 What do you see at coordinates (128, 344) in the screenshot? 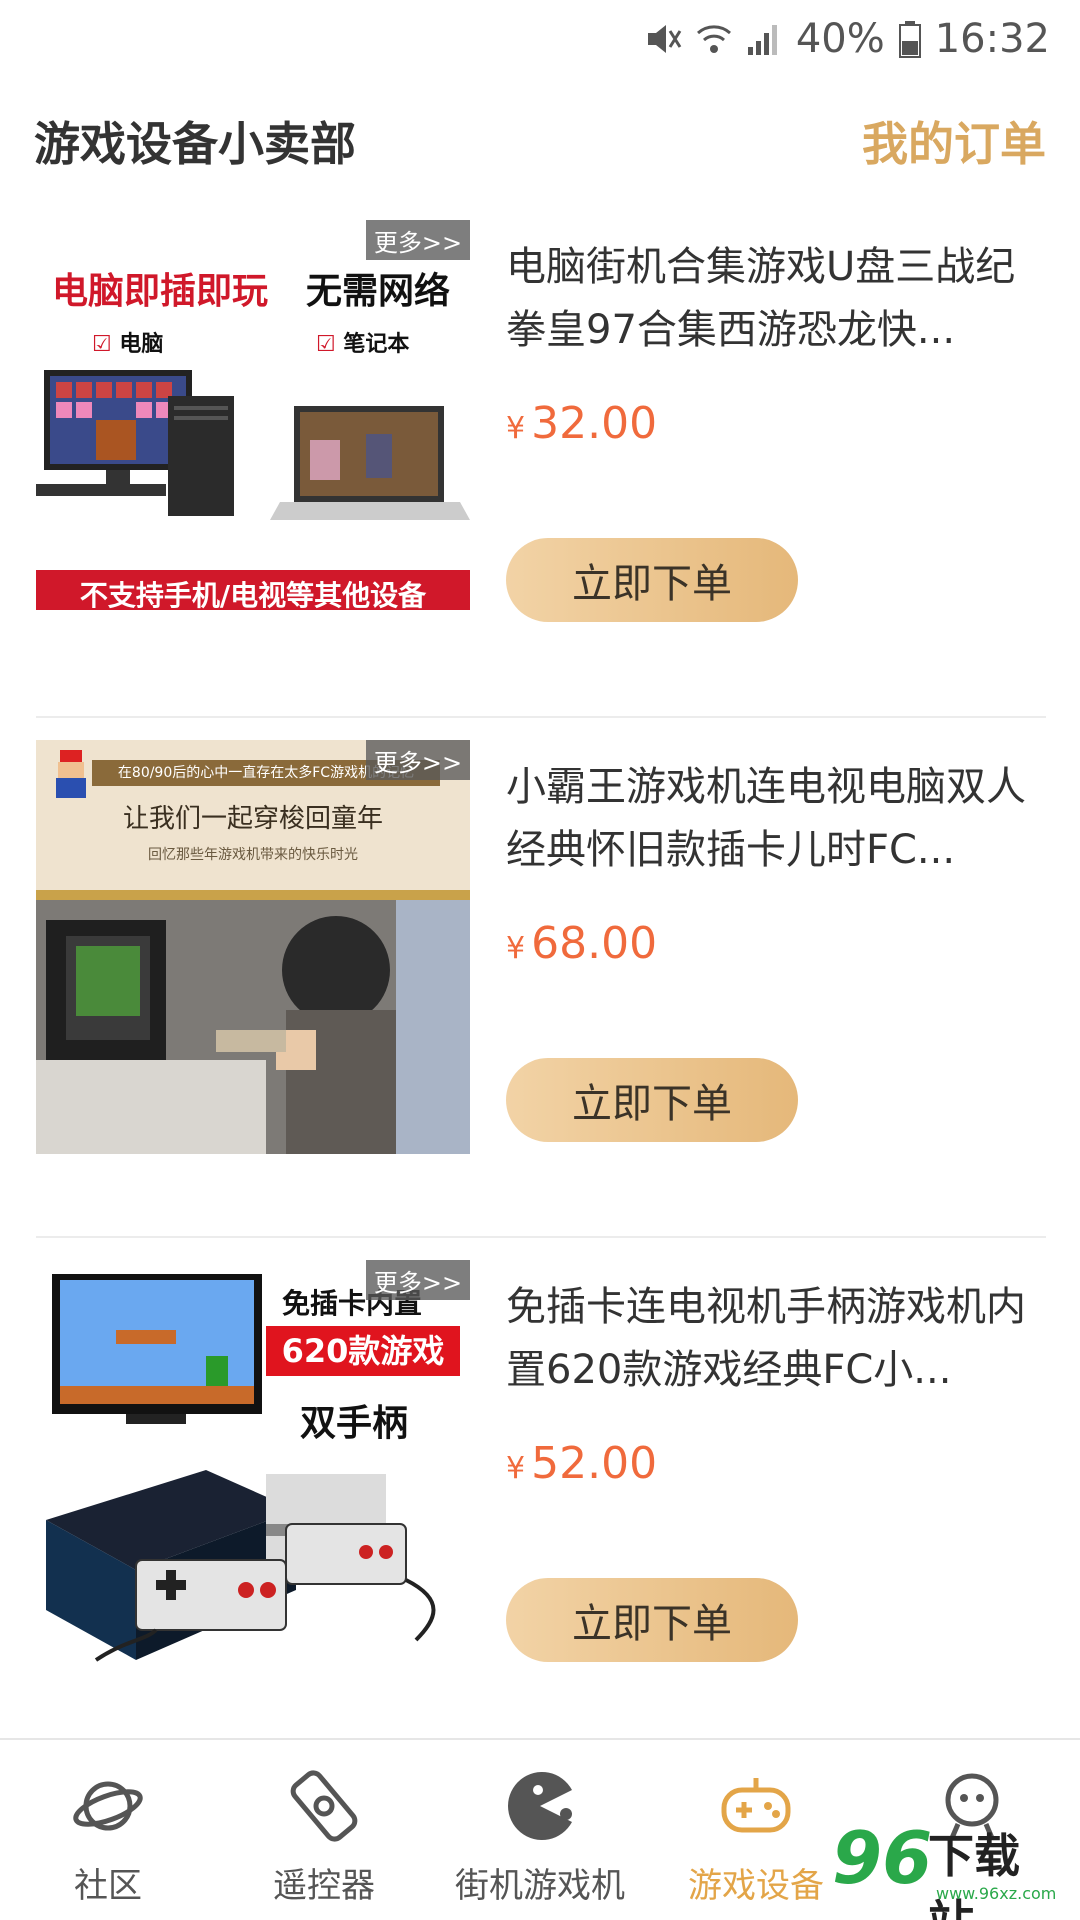
I see `image-check-label: ☑ 电脑` at bounding box center [128, 344].